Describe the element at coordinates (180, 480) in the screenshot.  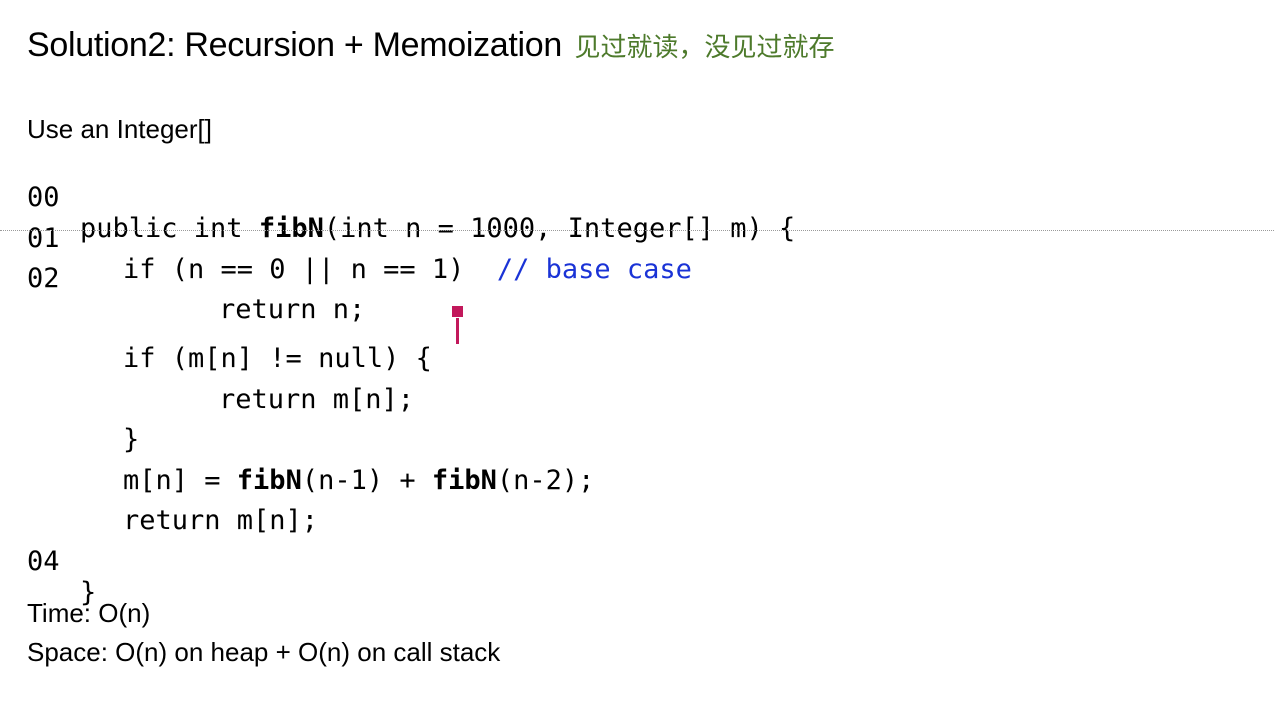
I see `code-text: m[n] =` at that location.